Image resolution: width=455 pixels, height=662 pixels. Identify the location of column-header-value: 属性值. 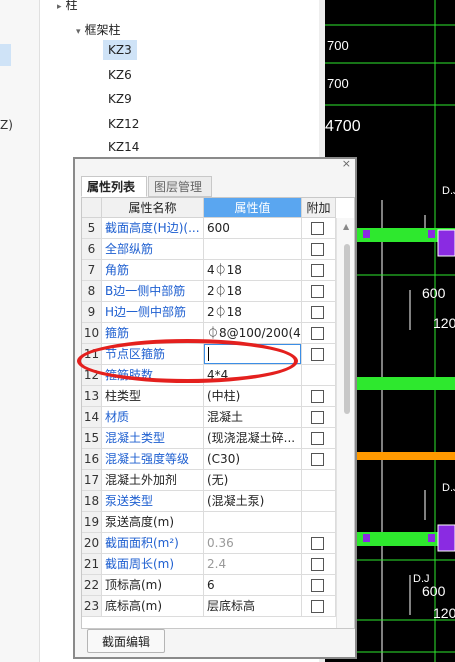
(253, 208).